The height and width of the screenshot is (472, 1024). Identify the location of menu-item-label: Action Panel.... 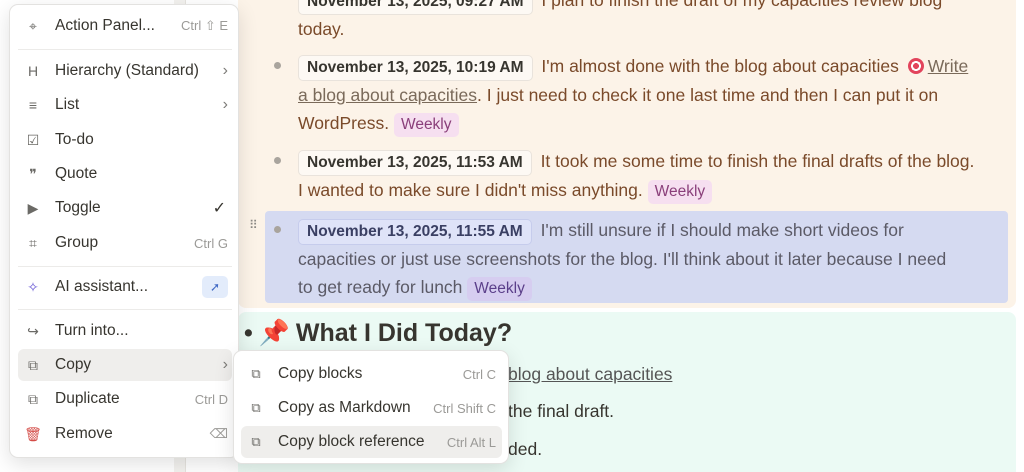
(105, 25).